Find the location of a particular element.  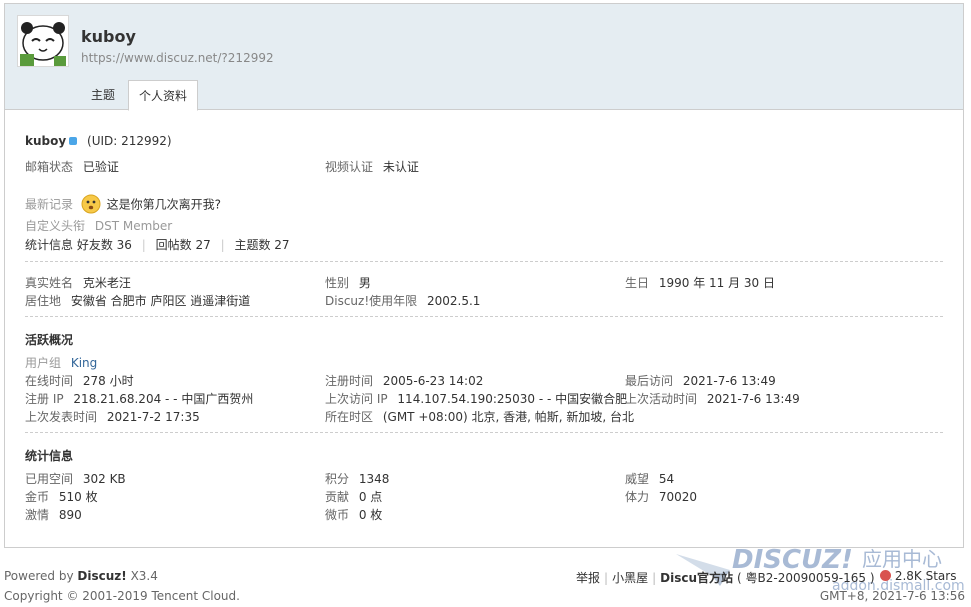

gender-value: 男 is located at coordinates (364, 283).